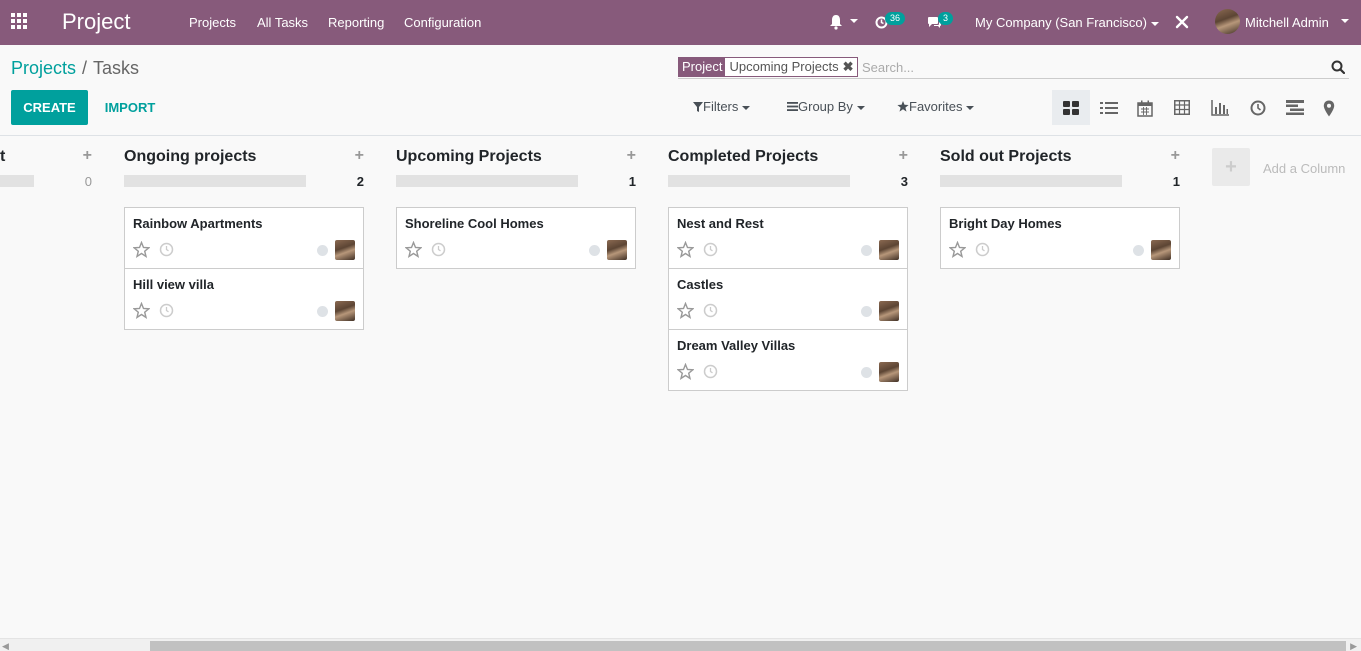 Image resolution: width=1361 pixels, height=651 pixels. What do you see at coordinates (1005, 223) in the screenshot?
I see `card-title: Bright Day Homes` at bounding box center [1005, 223].